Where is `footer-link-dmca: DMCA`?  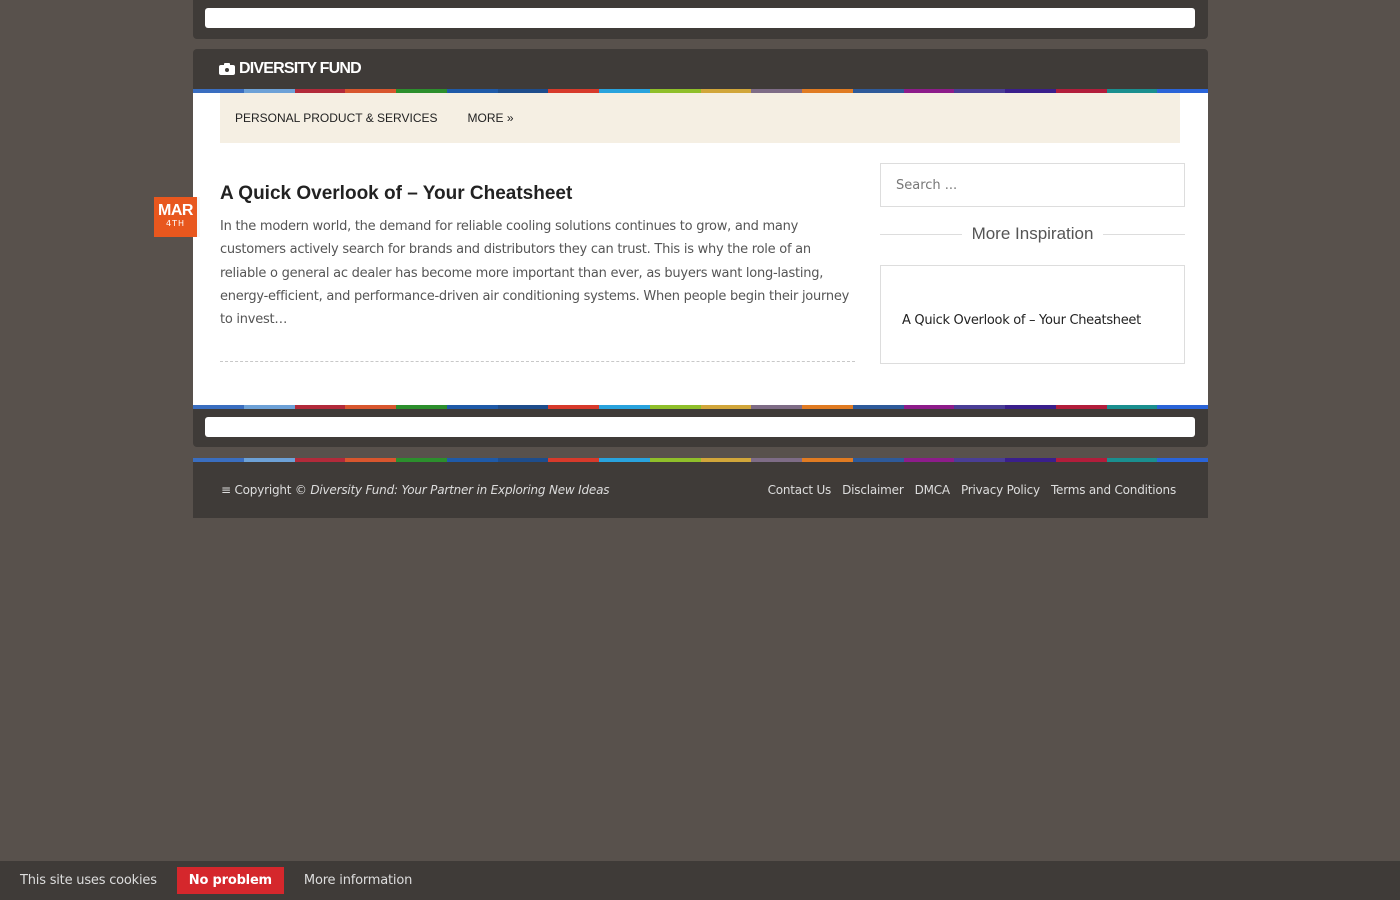 footer-link-dmca: DMCA is located at coordinates (933, 490).